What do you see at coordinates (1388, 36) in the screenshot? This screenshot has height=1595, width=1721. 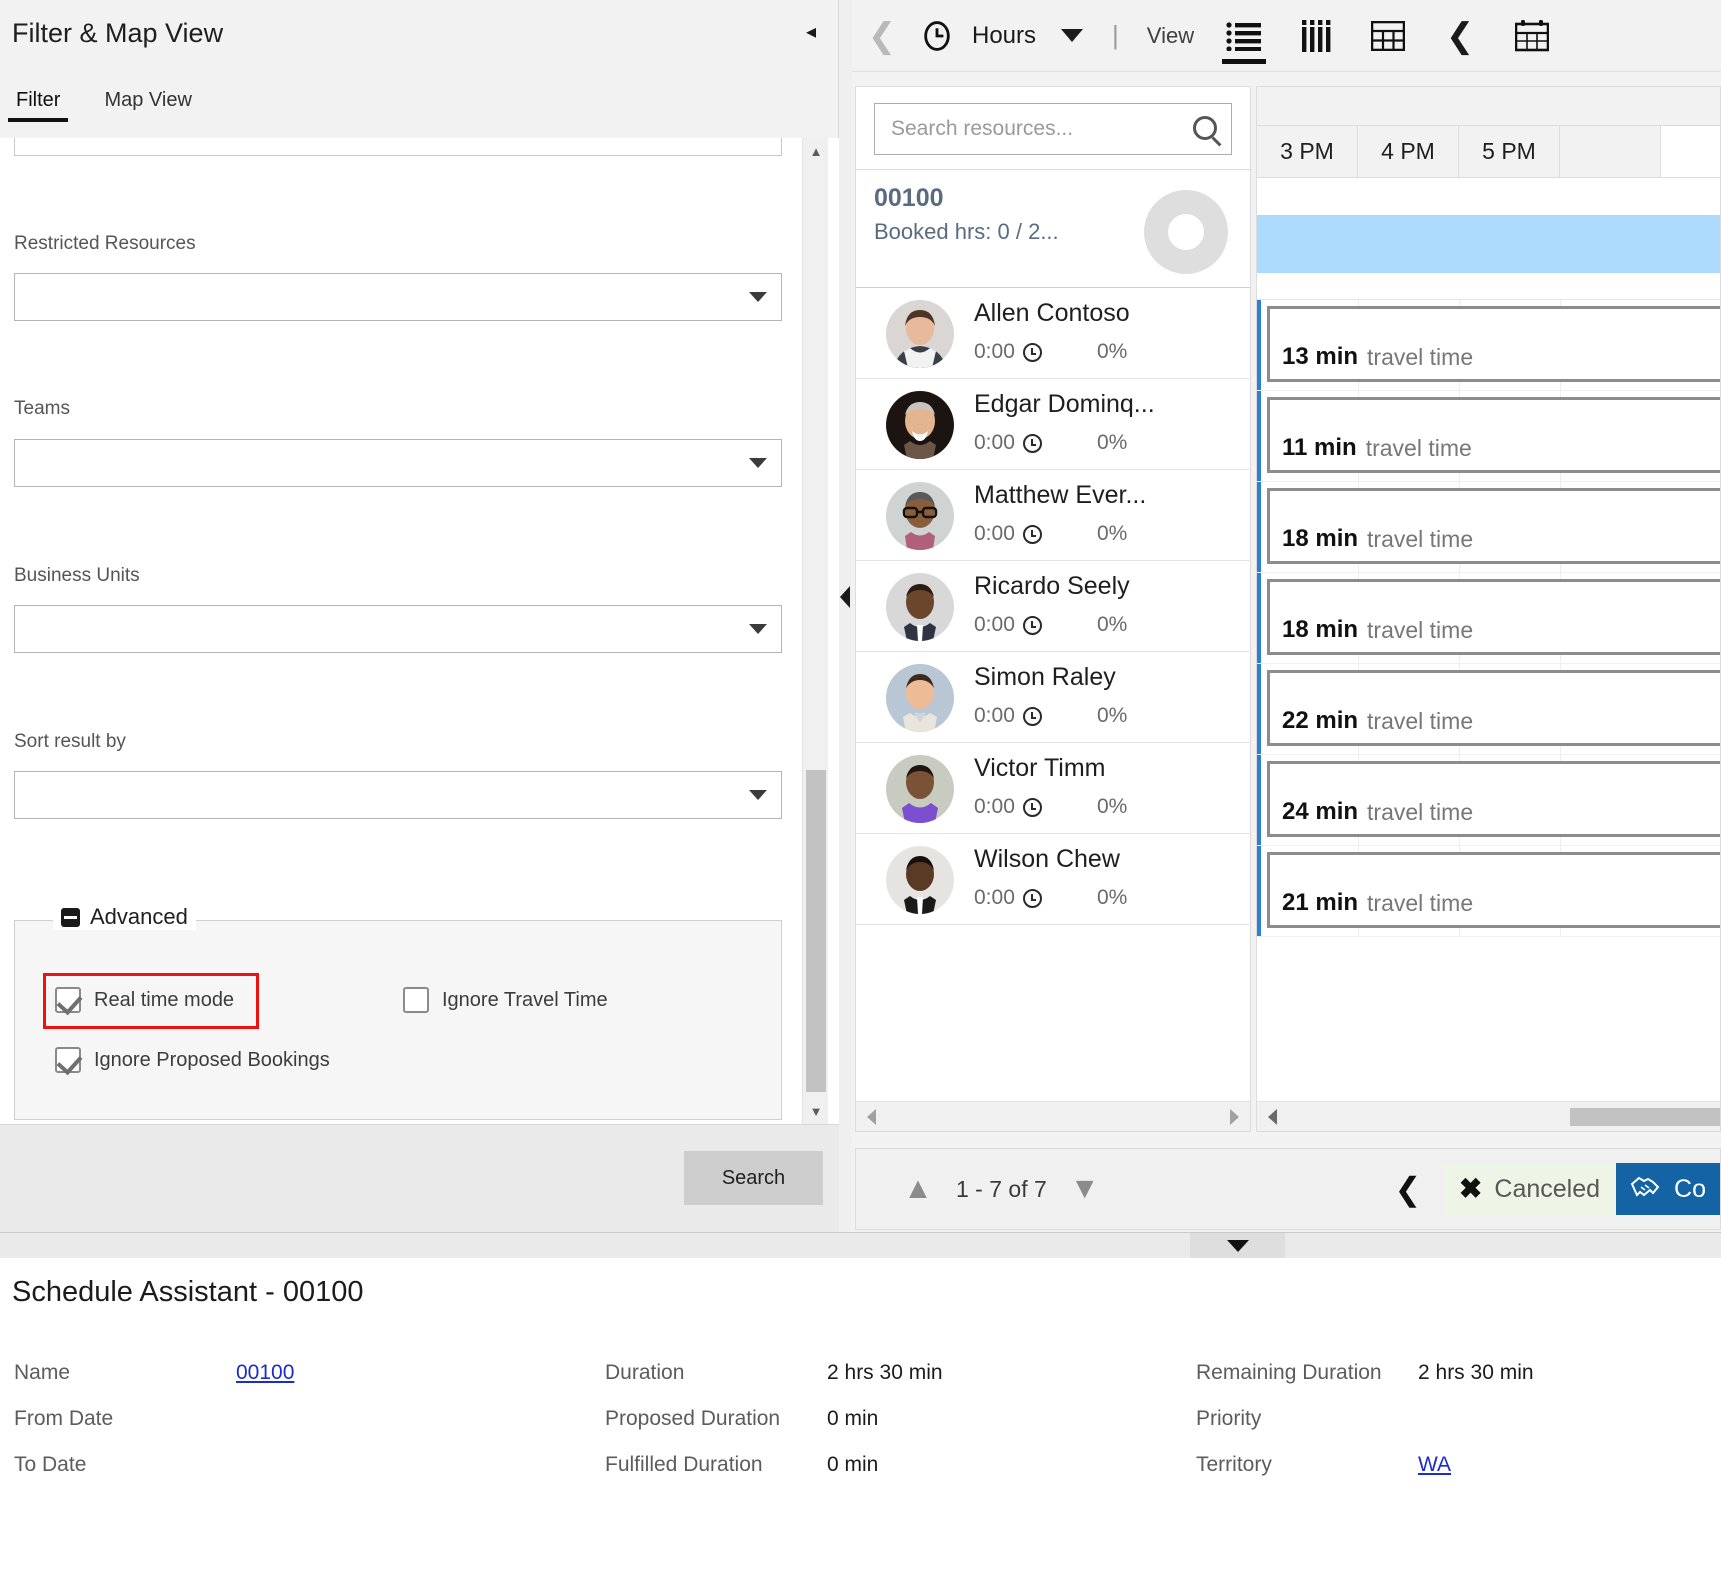 I see `grid-view-icon` at bounding box center [1388, 36].